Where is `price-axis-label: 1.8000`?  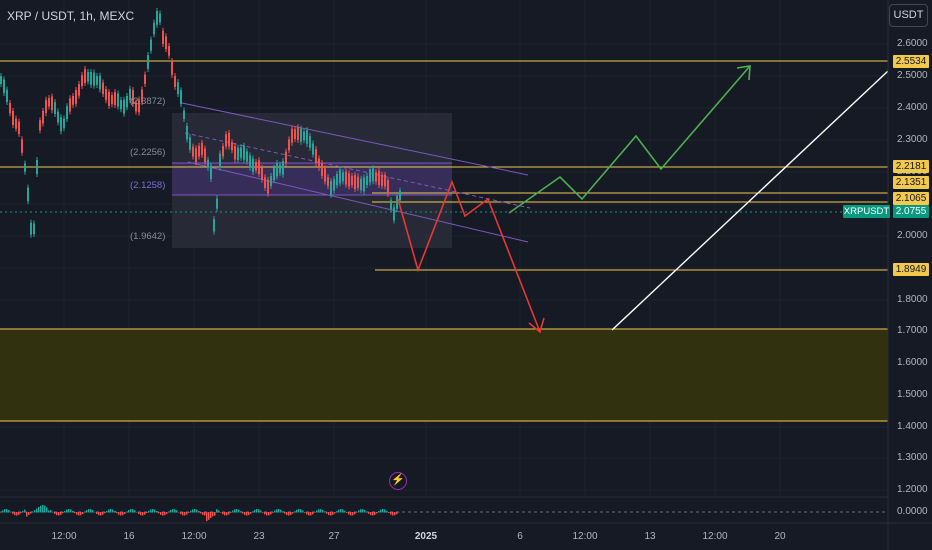 price-axis-label: 1.8000 is located at coordinates (912, 299).